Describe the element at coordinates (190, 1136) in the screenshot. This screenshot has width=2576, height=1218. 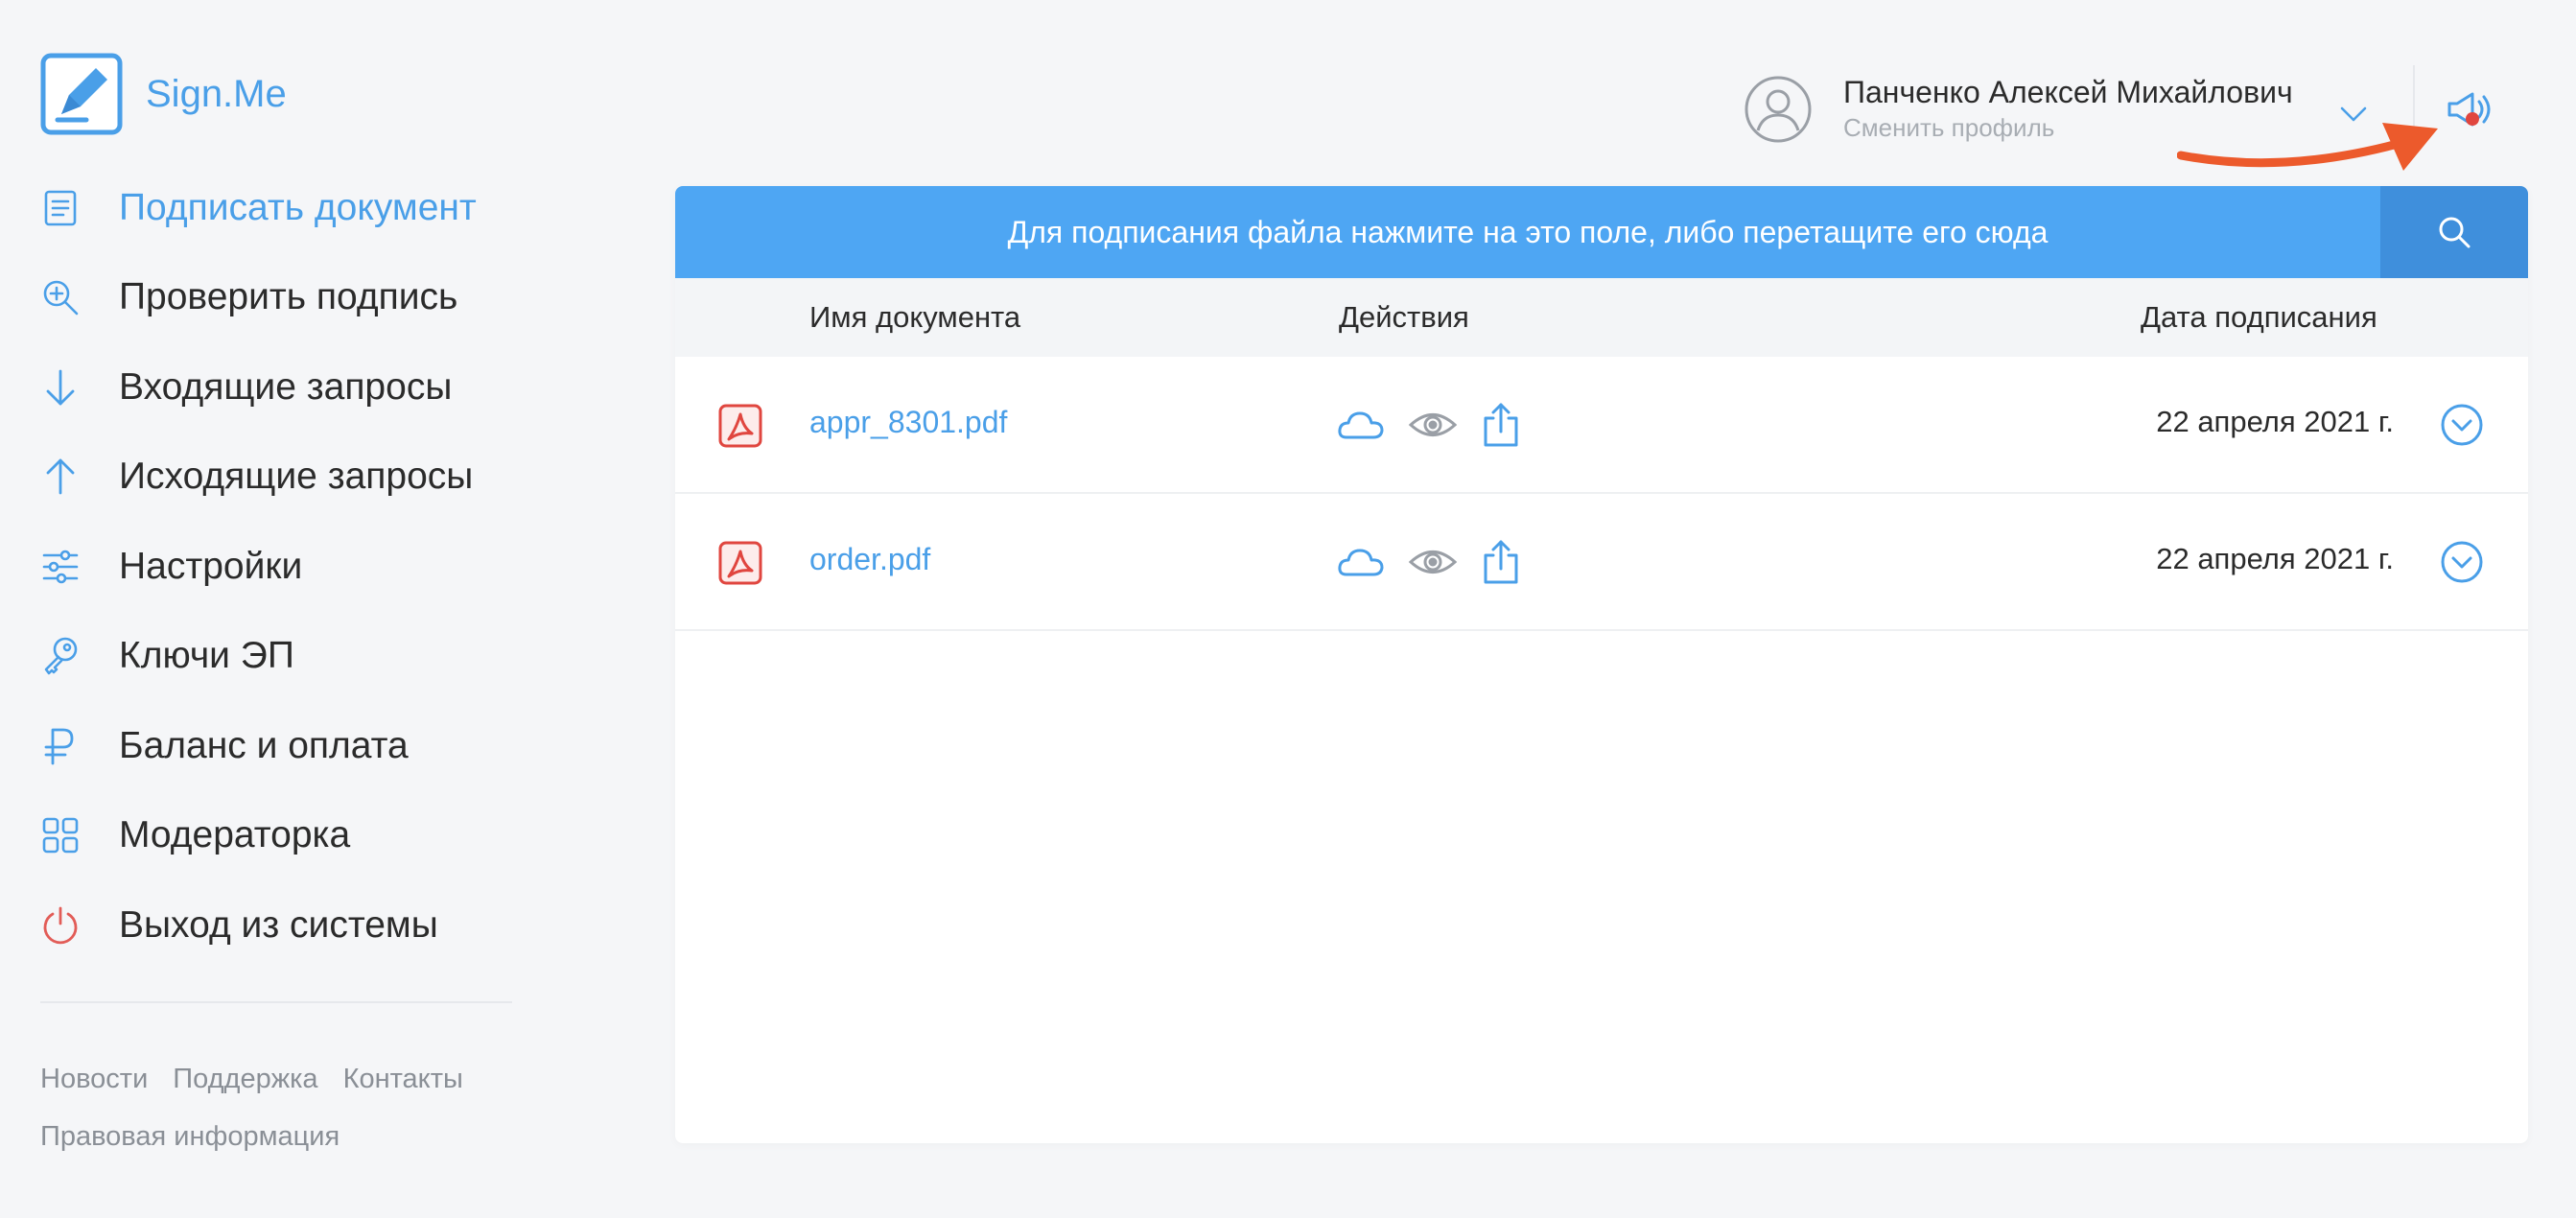
I see `footer-link-legal: Правовая информация` at that location.